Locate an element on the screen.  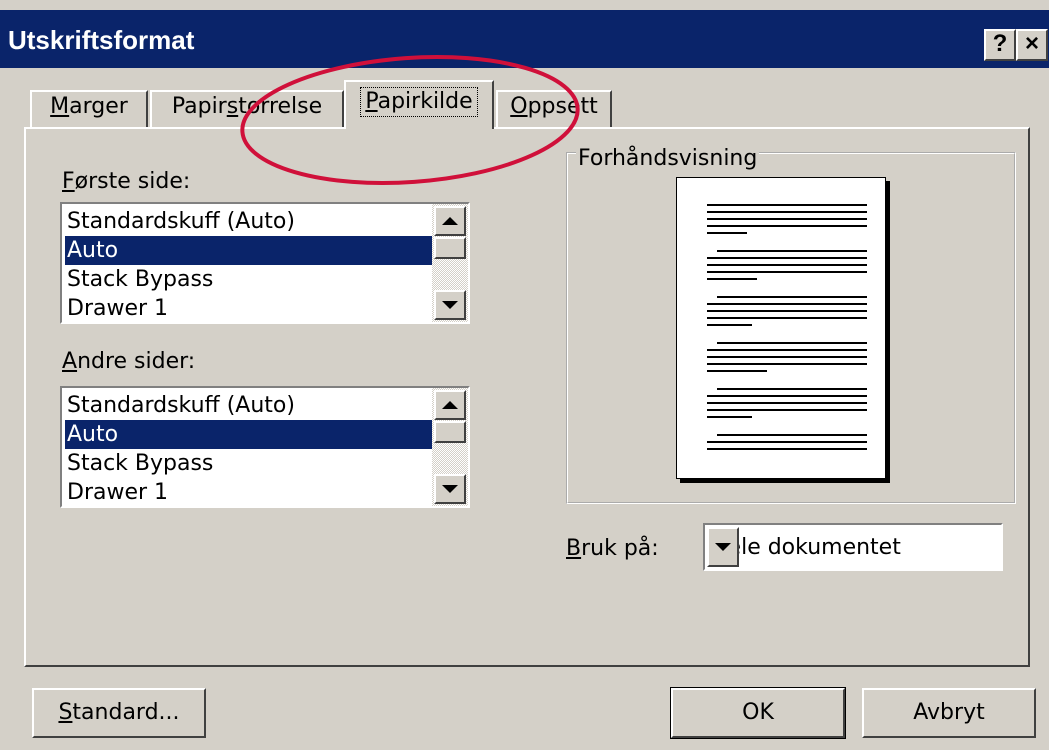
tab-margins: Marger is located at coordinates (89, 108).